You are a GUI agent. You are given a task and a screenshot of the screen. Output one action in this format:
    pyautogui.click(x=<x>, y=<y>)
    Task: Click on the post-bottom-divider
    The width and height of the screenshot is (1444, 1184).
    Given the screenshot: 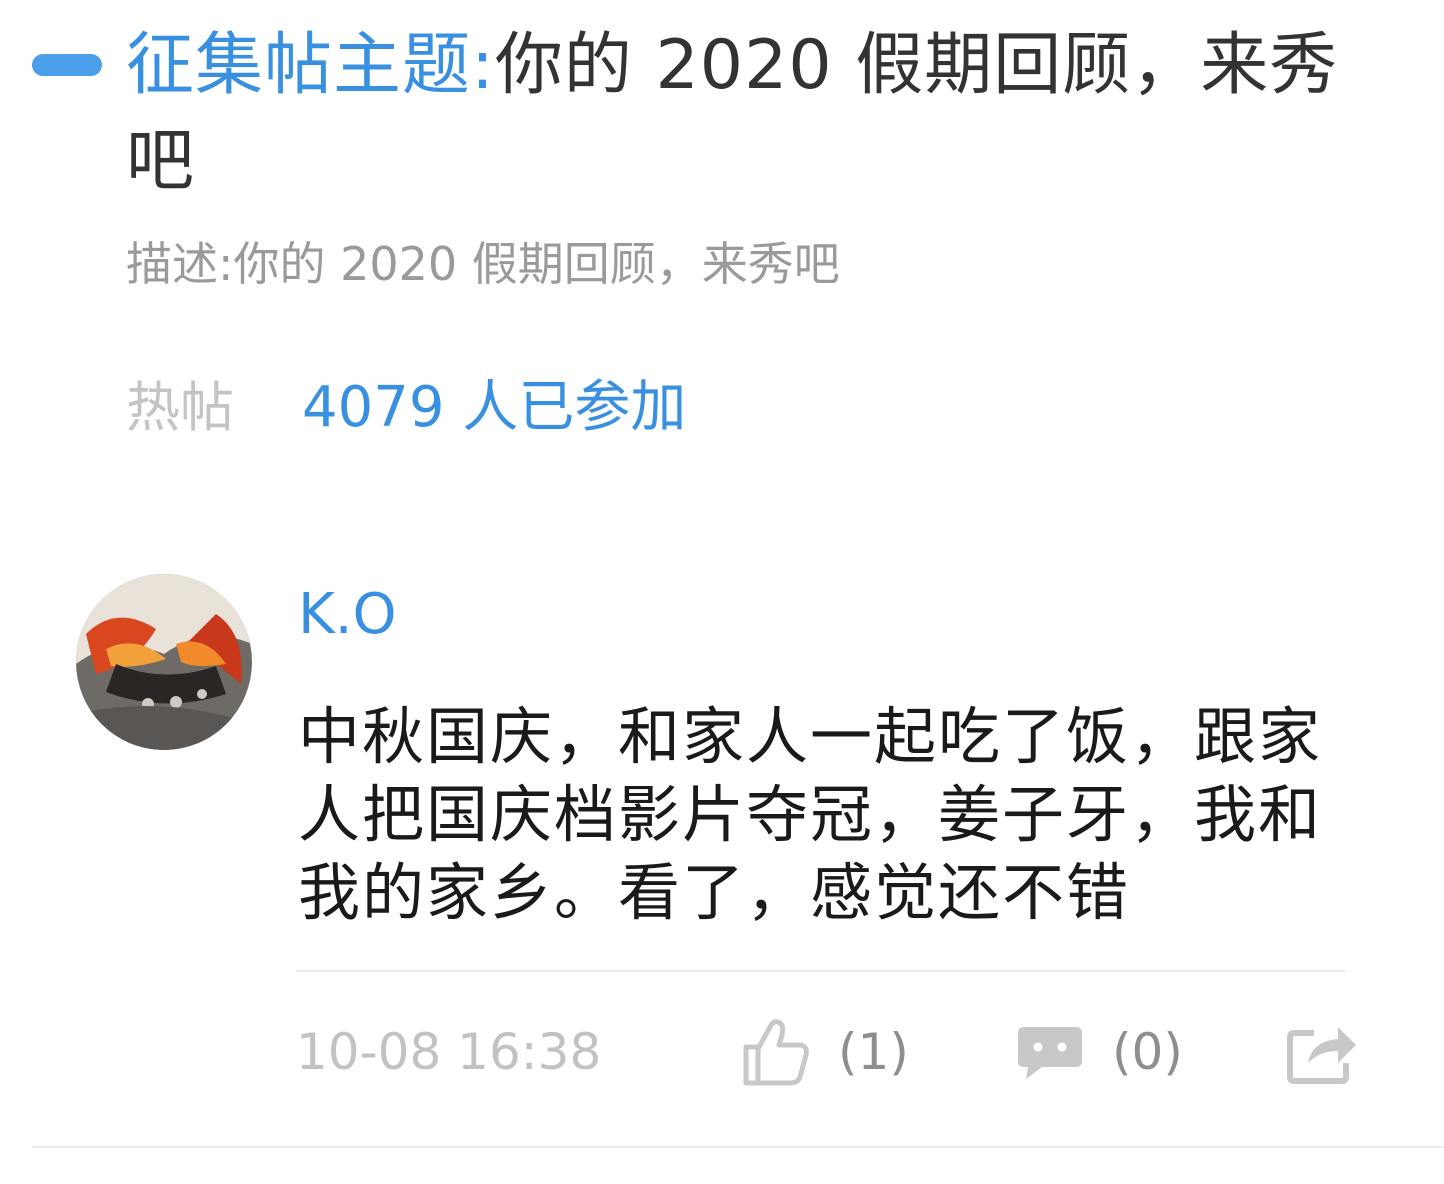 What is the action you would take?
    pyautogui.click(x=738, y=1147)
    